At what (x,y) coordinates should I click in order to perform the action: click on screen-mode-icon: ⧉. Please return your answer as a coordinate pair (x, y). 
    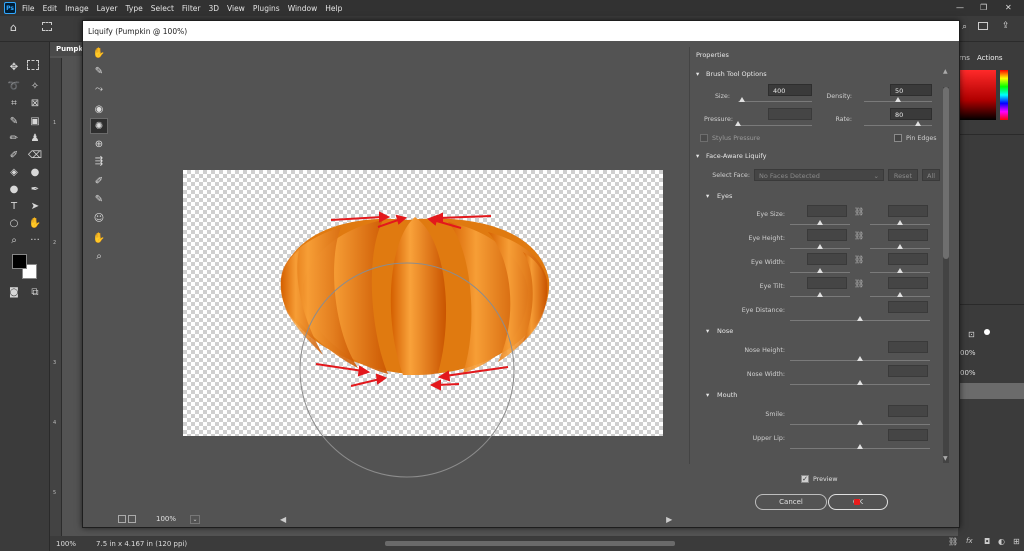
    Looking at the image, I should click on (35, 292).